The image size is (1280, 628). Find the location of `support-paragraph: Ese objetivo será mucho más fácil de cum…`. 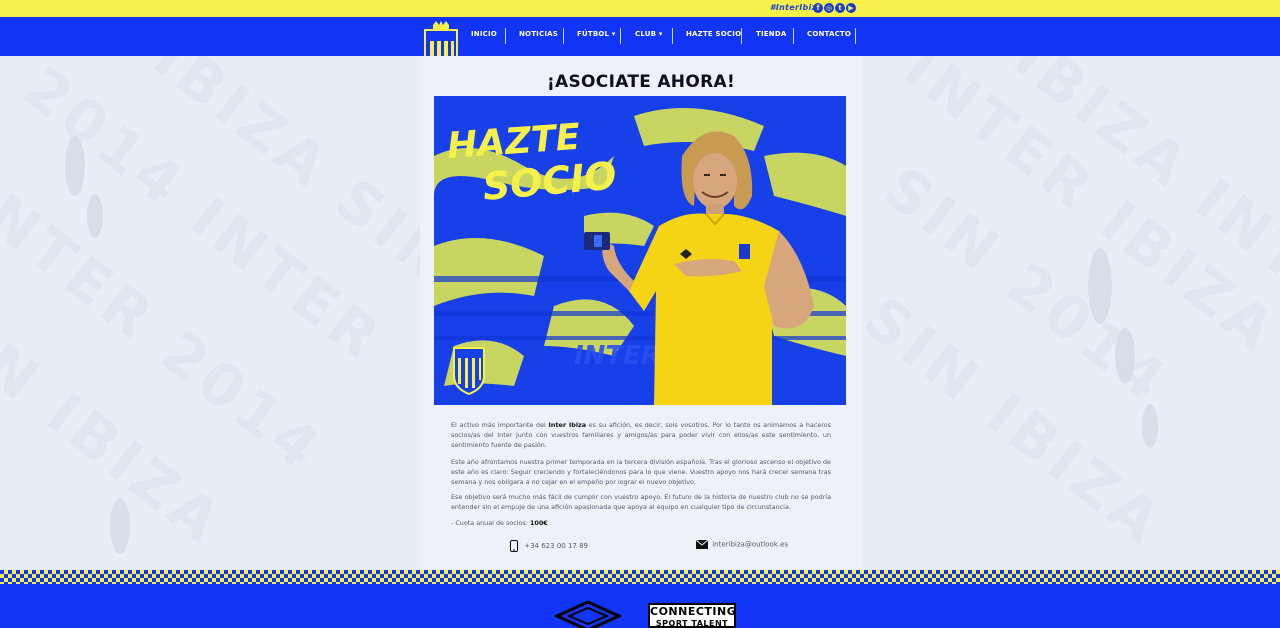

support-paragraph: Ese objetivo será mucho más fácil de cum… is located at coordinates (641, 502).